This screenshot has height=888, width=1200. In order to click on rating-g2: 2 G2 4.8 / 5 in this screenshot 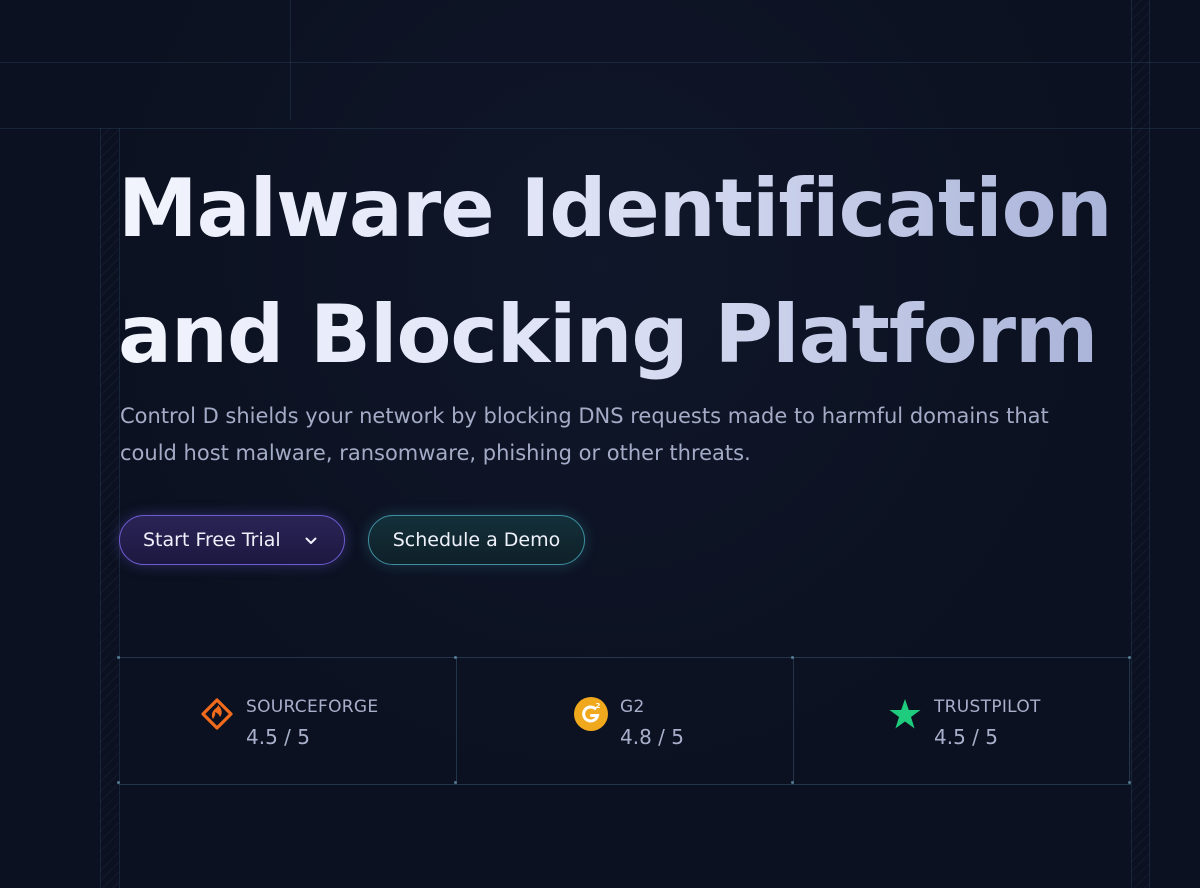, I will do `click(624, 721)`.